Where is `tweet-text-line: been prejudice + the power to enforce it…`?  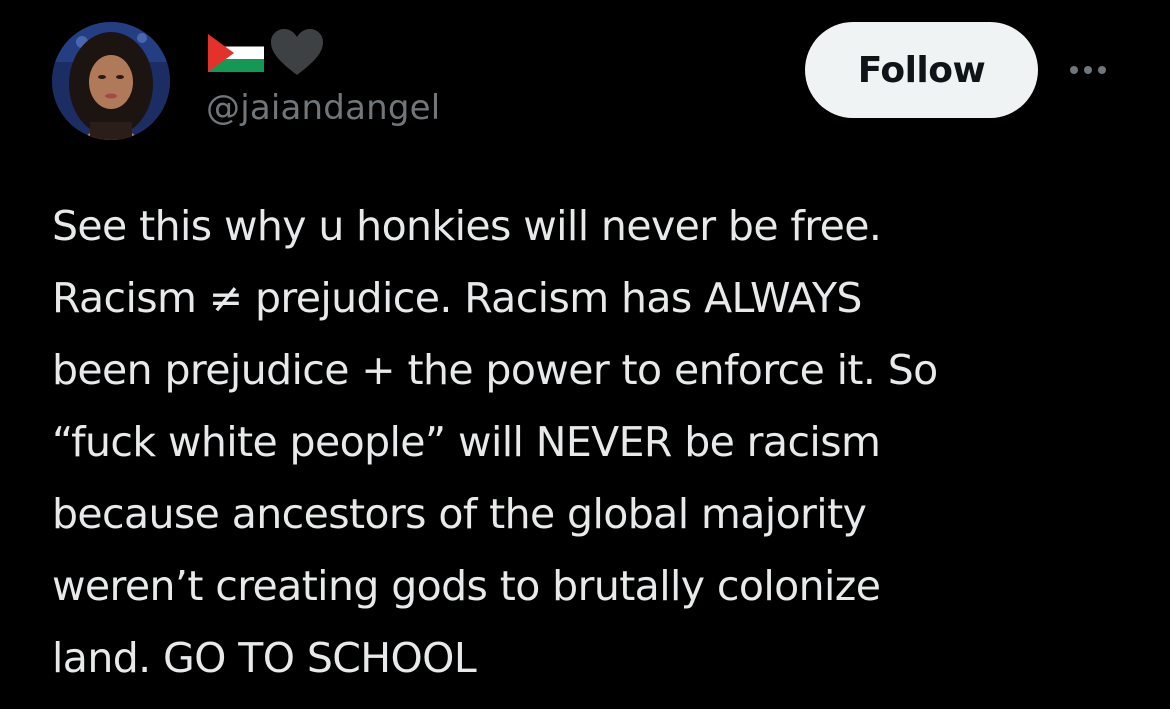 tweet-text-line: been prejudice + the power to enforce it… is located at coordinates (495, 370).